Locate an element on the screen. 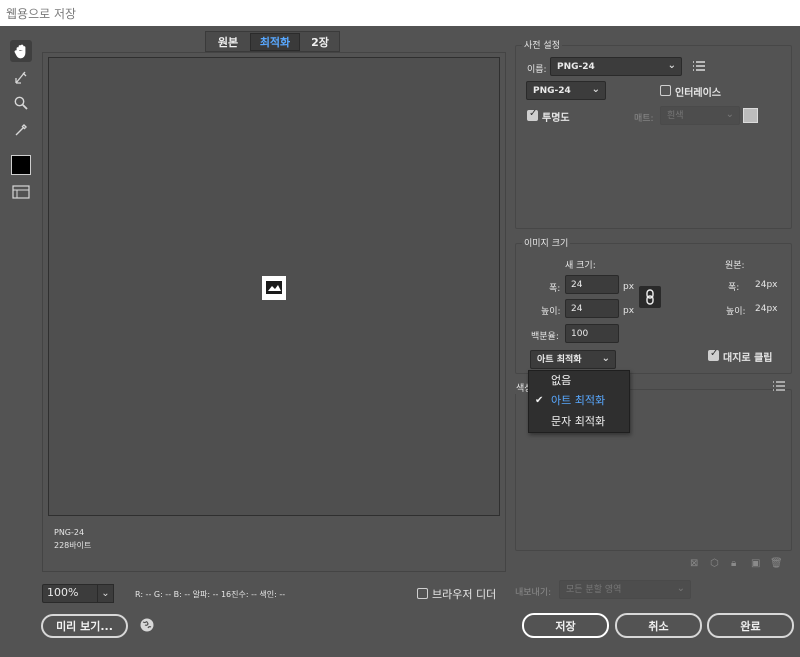 Image resolution: width=800 pixels, height=657 pixels. new-color-icon: ▣ is located at coordinates (755, 563).